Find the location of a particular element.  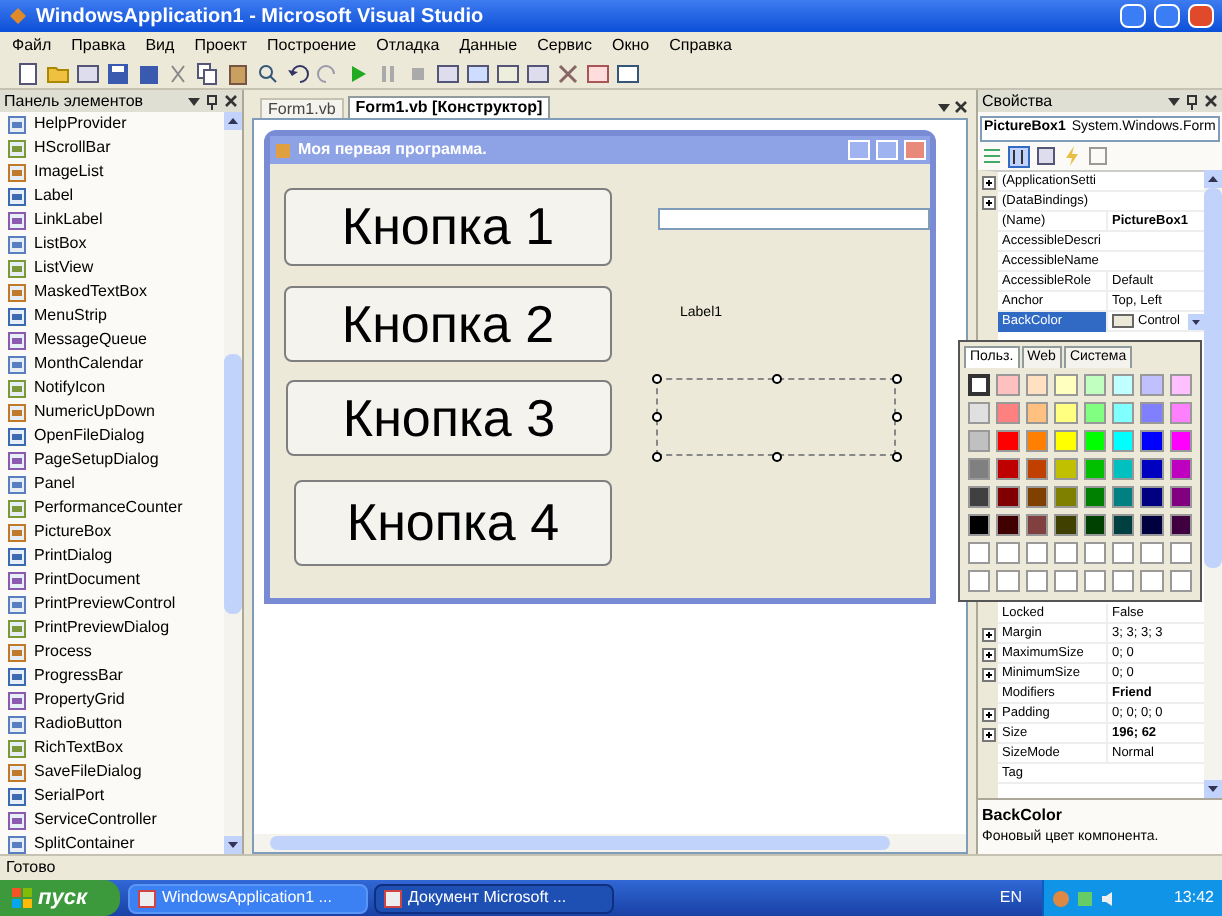

menu-item: Справка is located at coordinates (701, 46).